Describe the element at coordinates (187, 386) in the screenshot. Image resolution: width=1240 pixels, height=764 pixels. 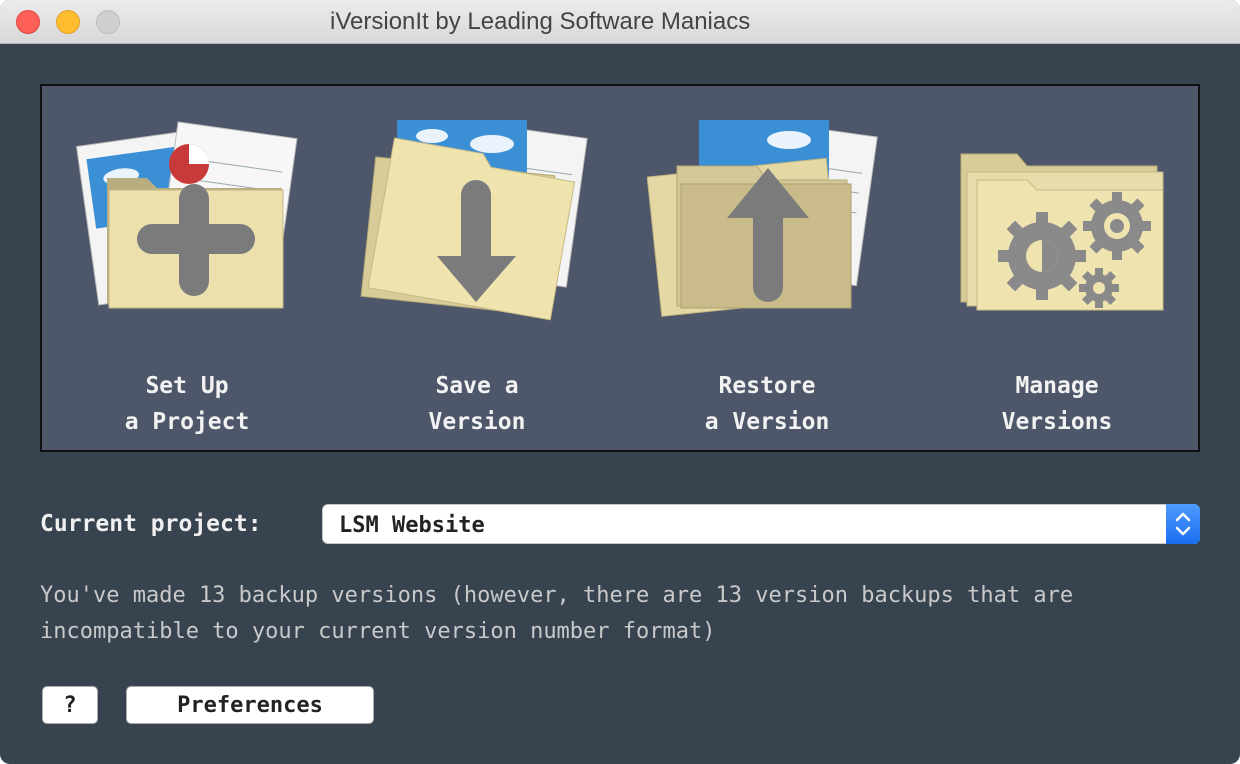
I see `setup-project-label-line1: Set Up` at that location.